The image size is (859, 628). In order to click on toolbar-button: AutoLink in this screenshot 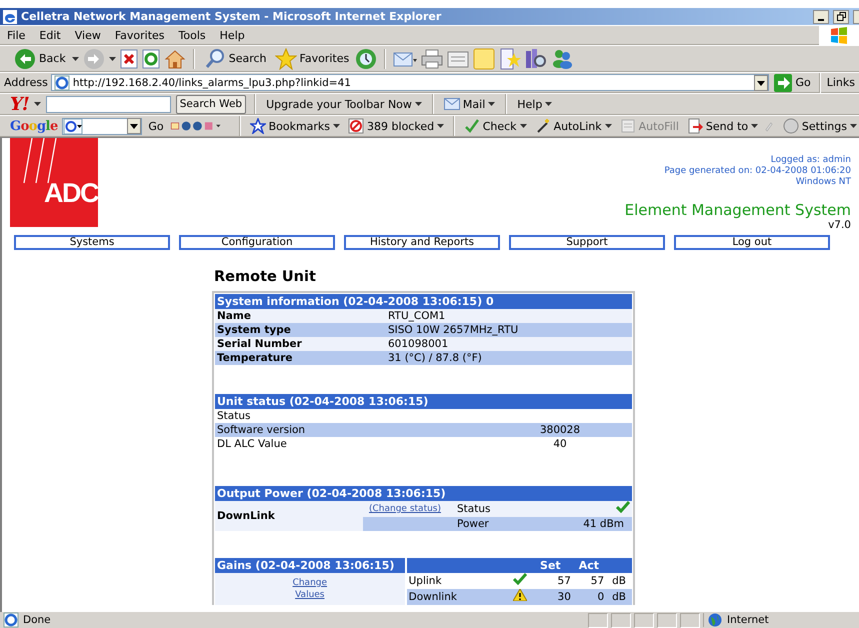, I will do `click(573, 126)`.